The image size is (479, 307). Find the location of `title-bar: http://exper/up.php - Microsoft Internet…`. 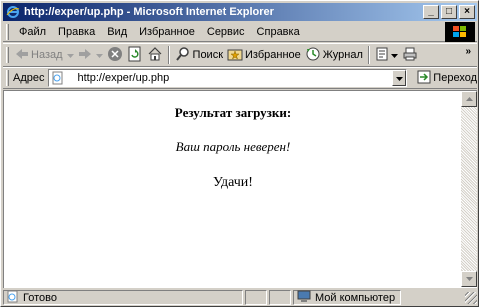

title-bar: http://exper/up.php - Microsoft Internet… is located at coordinates (240, 12).